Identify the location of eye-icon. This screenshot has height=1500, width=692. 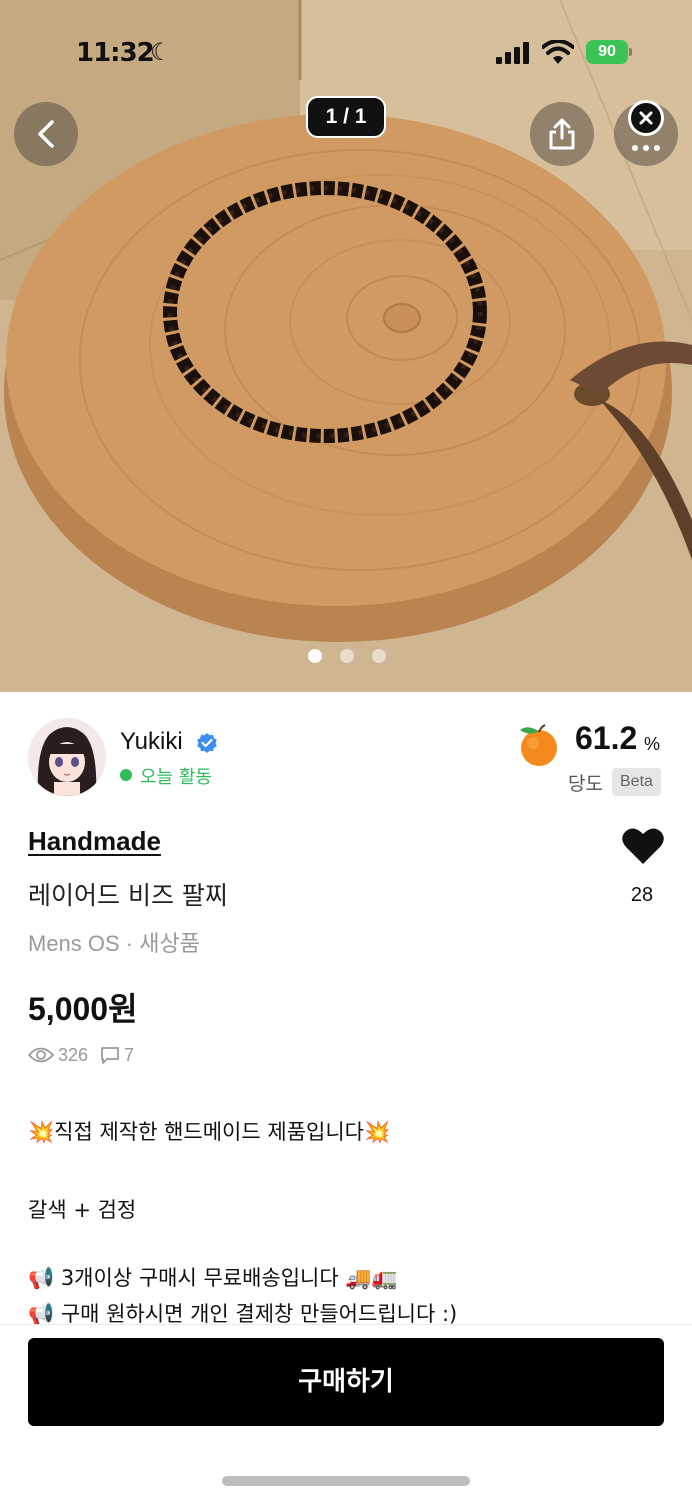
(41, 1055).